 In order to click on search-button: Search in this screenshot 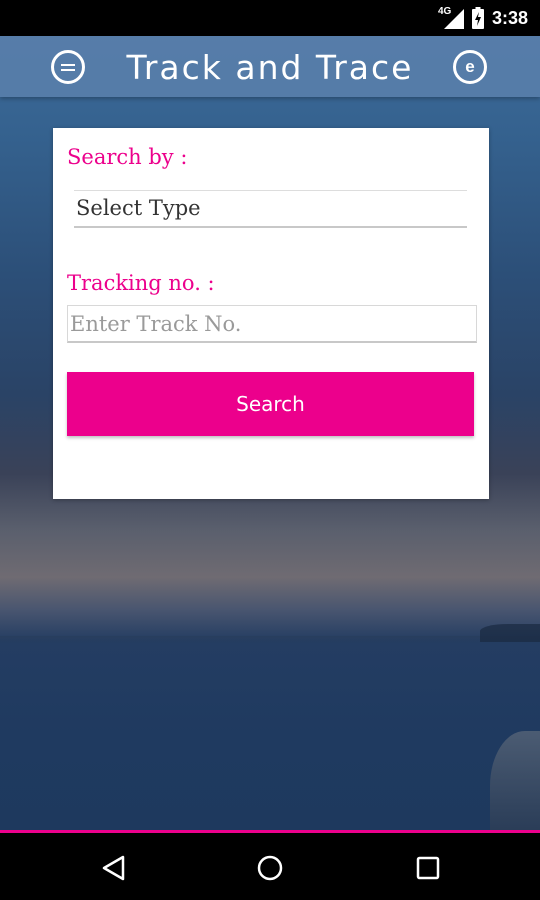, I will do `click(270, 404)`.